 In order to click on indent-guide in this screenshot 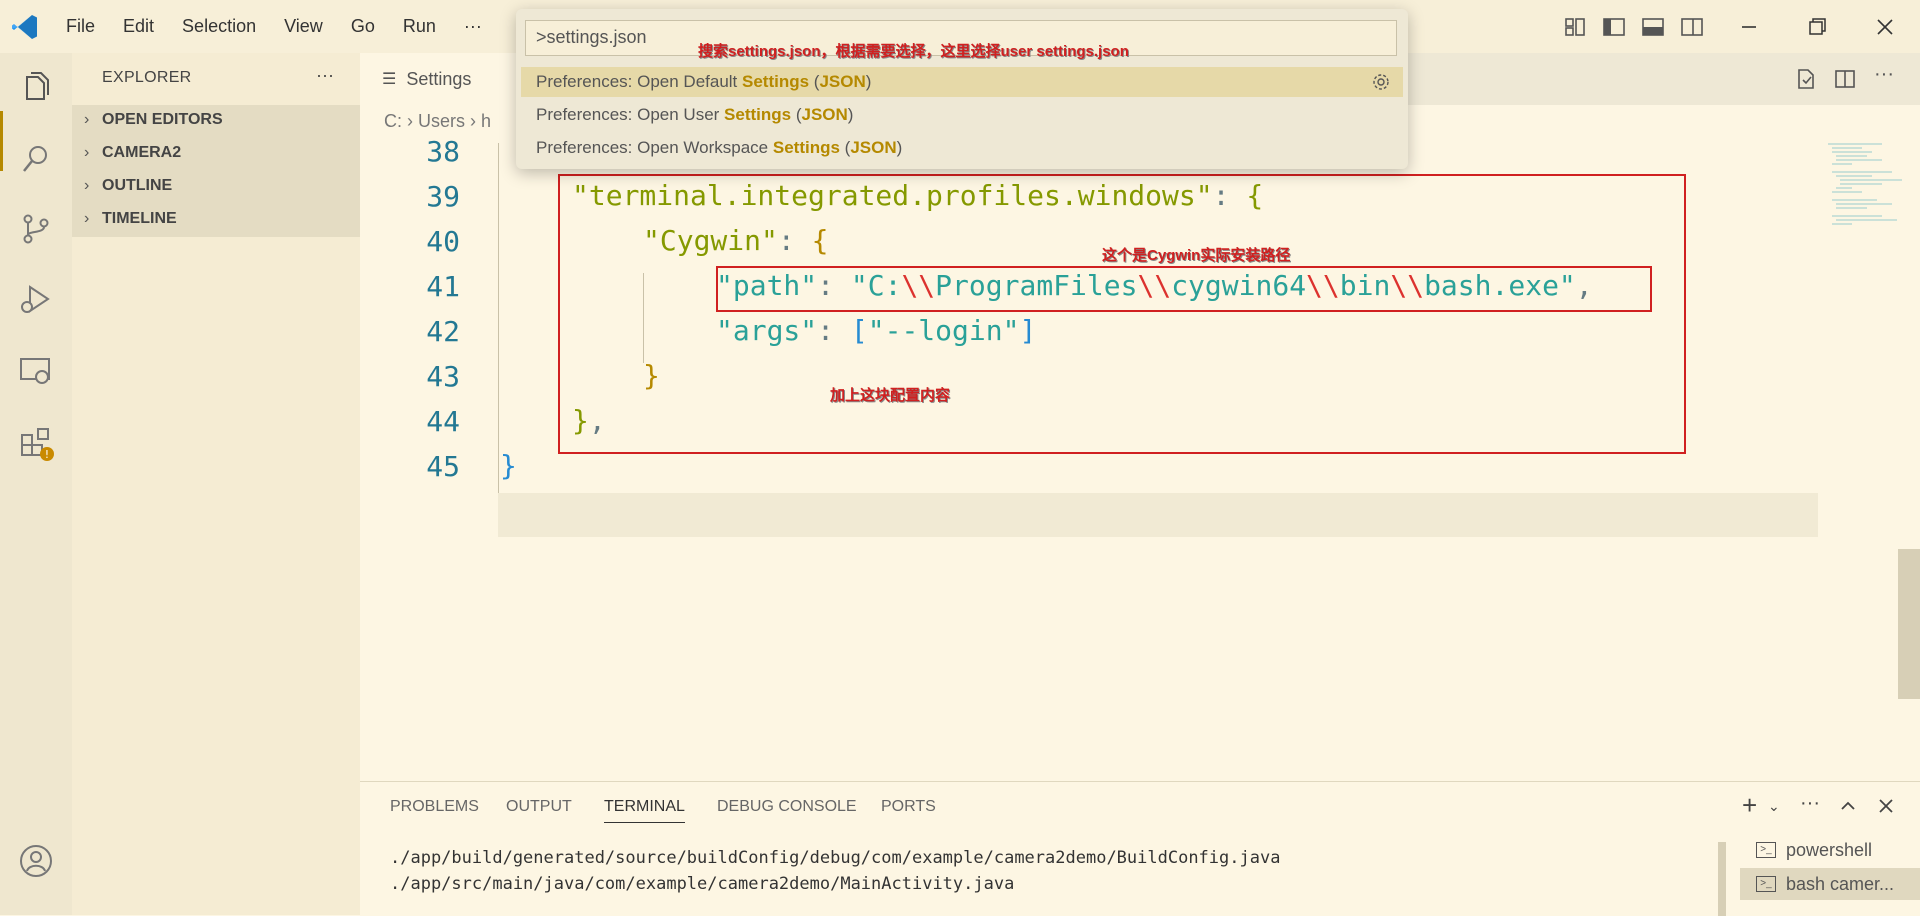, I will do `click(498, 318)`.